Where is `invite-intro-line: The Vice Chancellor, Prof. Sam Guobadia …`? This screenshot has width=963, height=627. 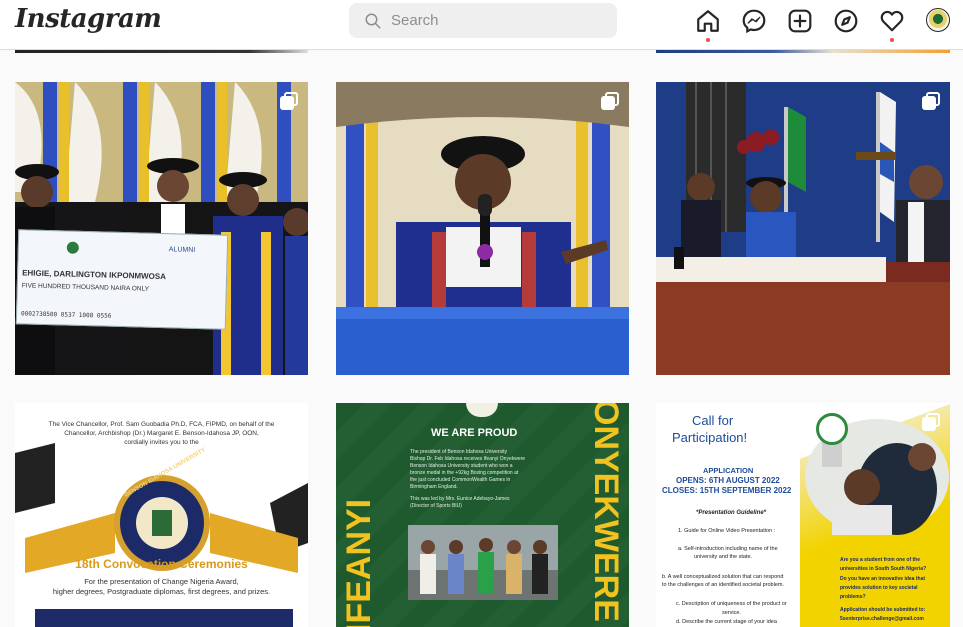
invite-intro-line: The Vice Chancellor, Prof. Sam Guobadia … is located at coordinates (161, 424).